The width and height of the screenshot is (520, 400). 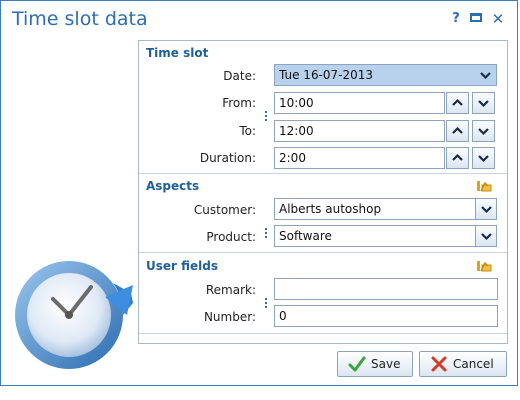 I want to click on close-icon: ✕, so click(x=498, y=19).